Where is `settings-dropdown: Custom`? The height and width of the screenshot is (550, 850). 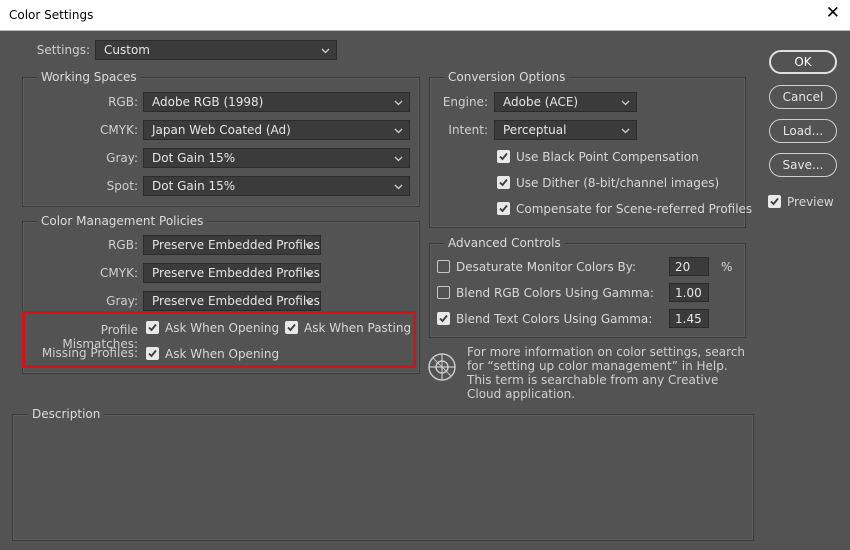 settings-dropdown: Custom is located at coordinates (216, 50).